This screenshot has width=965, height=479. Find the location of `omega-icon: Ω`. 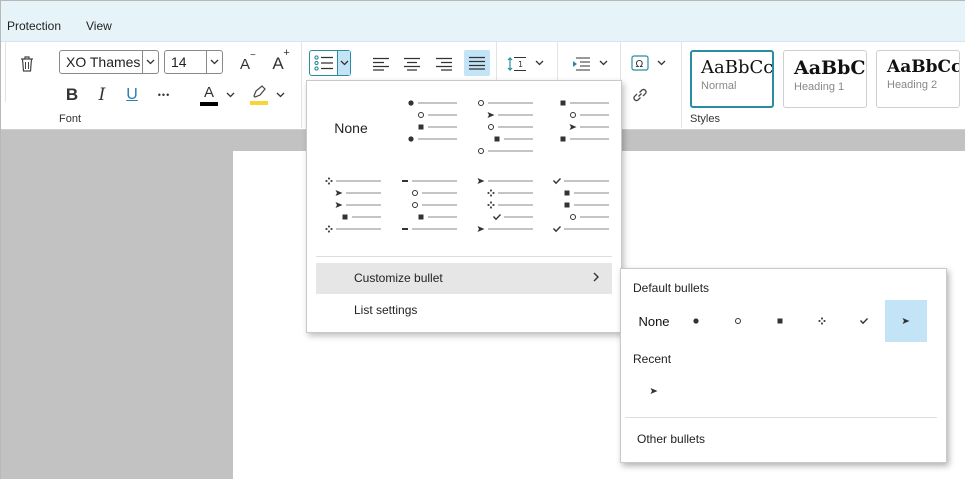

omega-icon: Ω is located at coordinates (640, 63).